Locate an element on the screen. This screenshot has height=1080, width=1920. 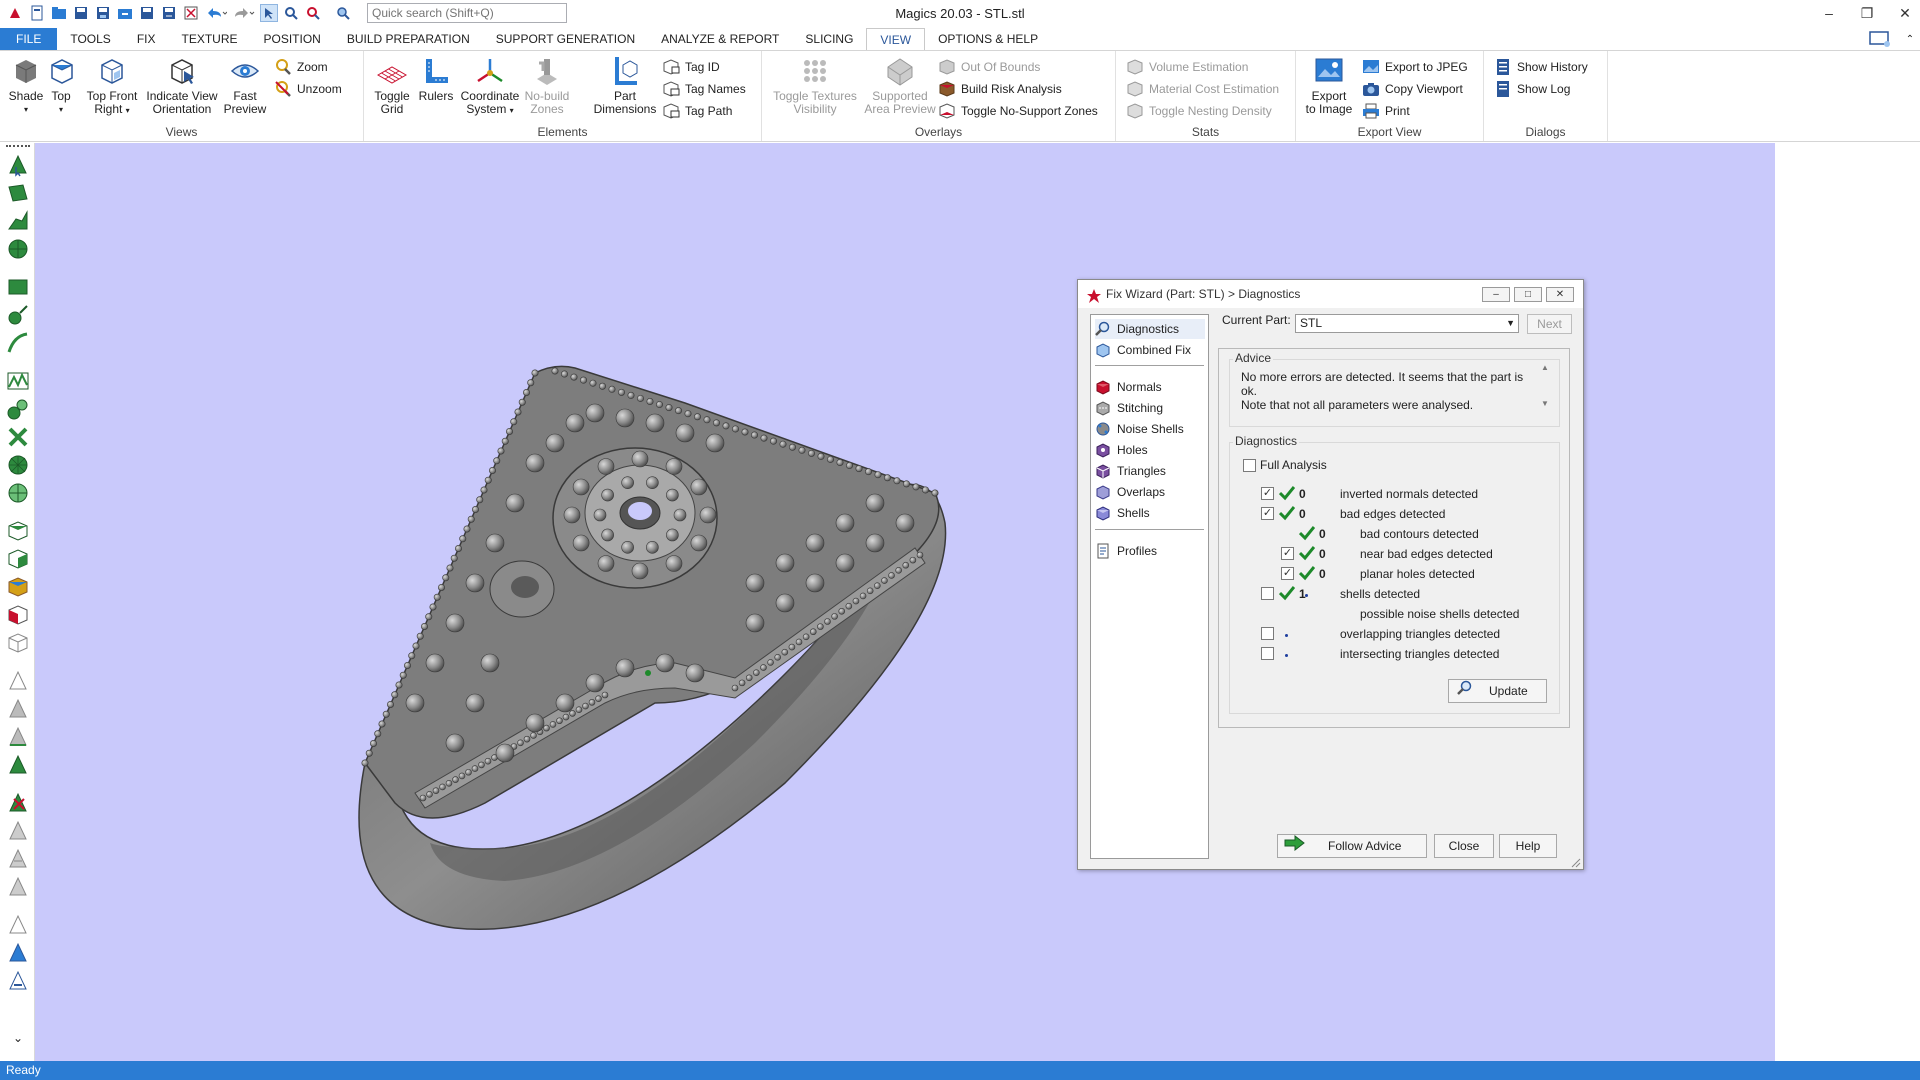
tab-fix: FIX is located at coordinates (146, 39).